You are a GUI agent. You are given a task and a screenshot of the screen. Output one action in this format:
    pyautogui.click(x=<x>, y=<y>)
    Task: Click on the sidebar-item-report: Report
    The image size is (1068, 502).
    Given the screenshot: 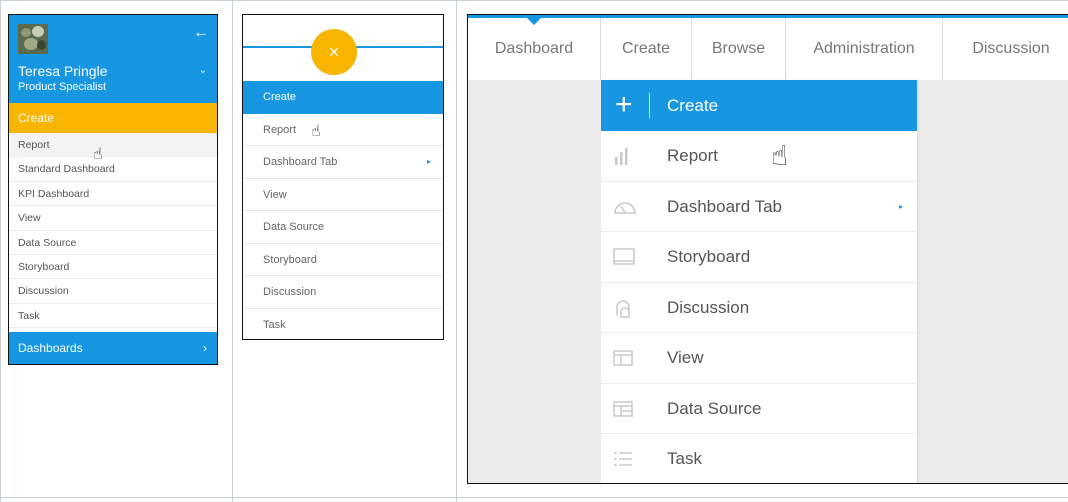 What is the action you would take?
    pyautogui.click(x=113, y=145)
    